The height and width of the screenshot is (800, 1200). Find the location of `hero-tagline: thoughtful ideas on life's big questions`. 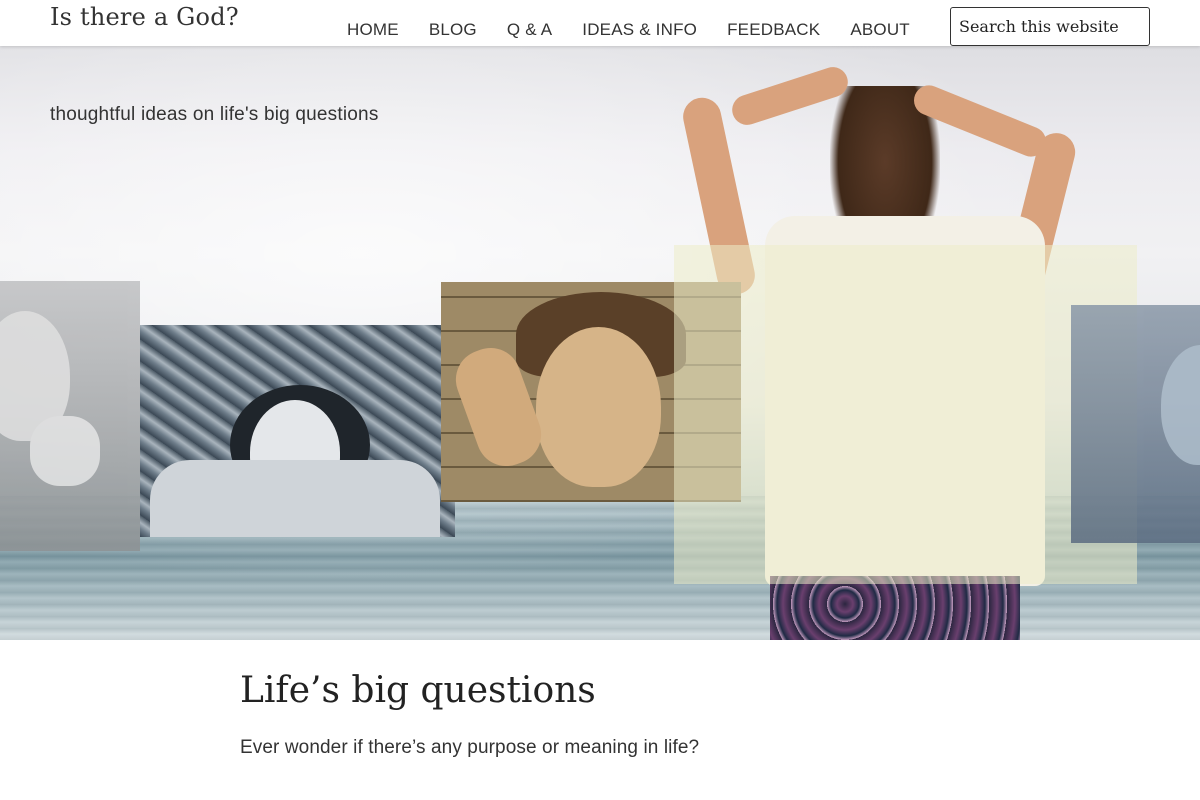

hero-tagline: thoughtful ideas on life's big questions is located at coordinates (214, 114).